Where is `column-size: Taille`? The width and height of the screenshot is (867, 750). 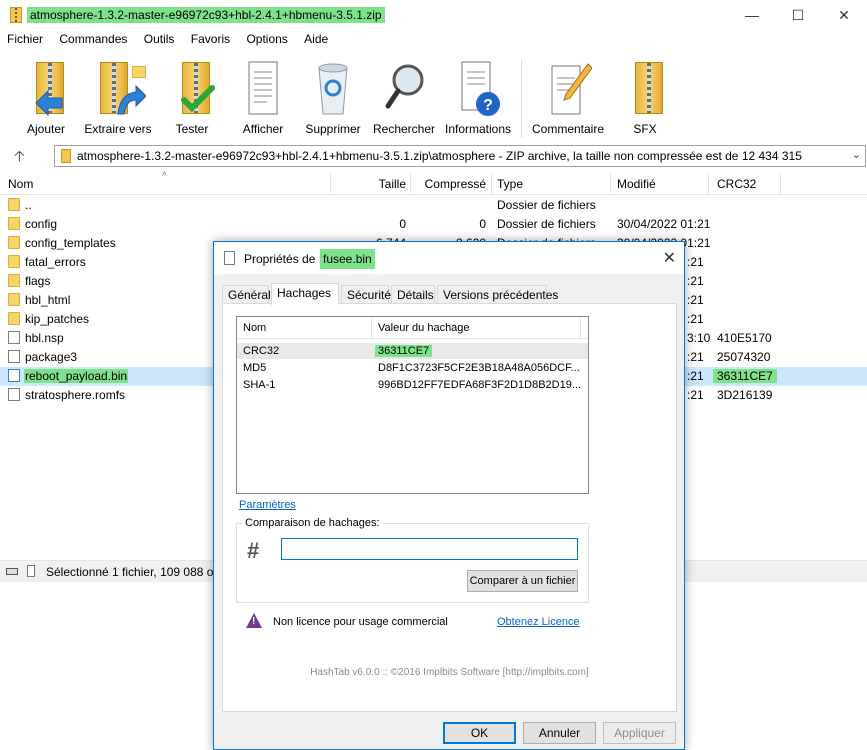
column-size: Taille is located at coordinates (368, 184).